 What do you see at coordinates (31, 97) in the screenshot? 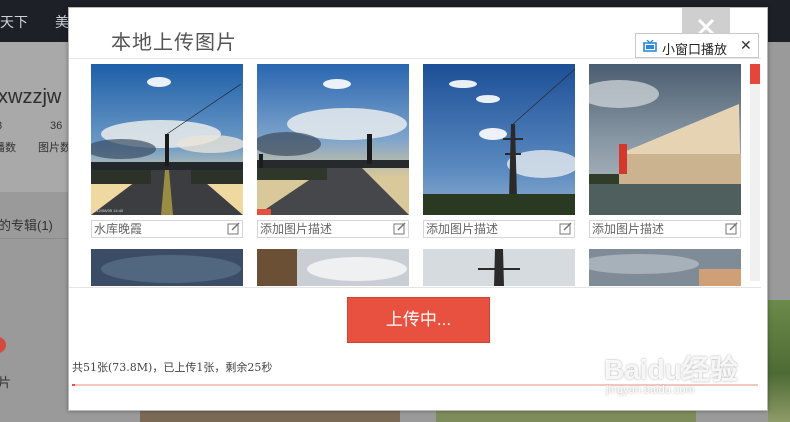
I see `profile-username: xwzzjw` at bounding box center [31, 97].